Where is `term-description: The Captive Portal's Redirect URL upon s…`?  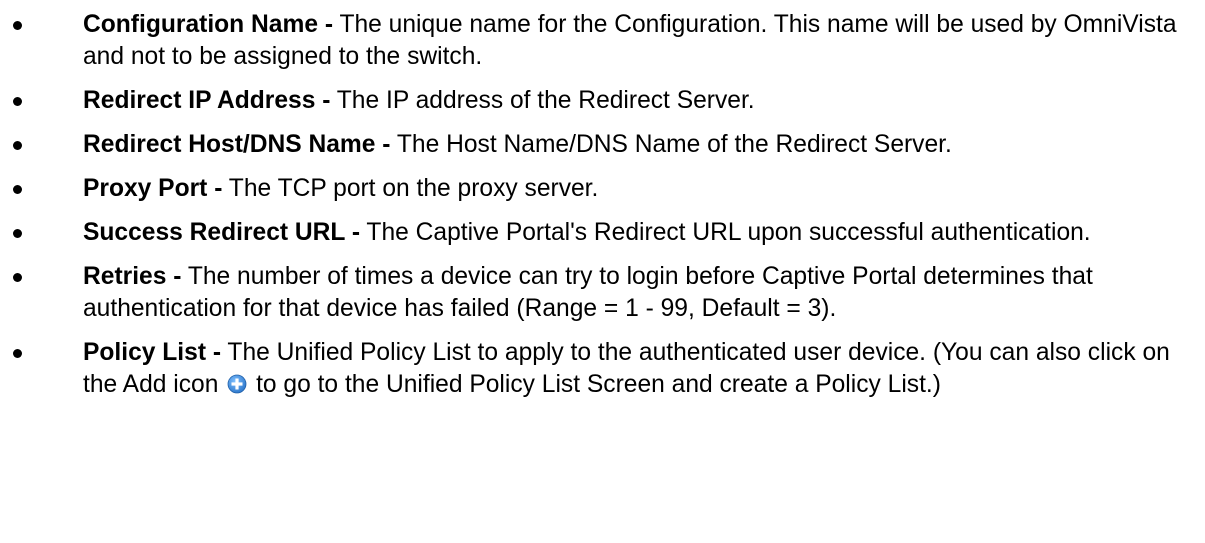
term-description: The Captive Portal's Redirect URL upon s… is located at coordinates (728, 232).